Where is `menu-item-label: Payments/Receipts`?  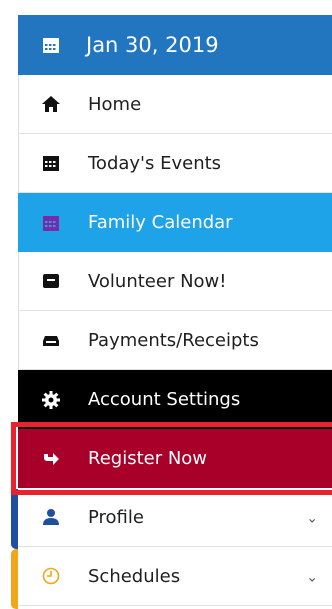 menu-item-label: Payments/Receipts is located at coordinates (173, 340).